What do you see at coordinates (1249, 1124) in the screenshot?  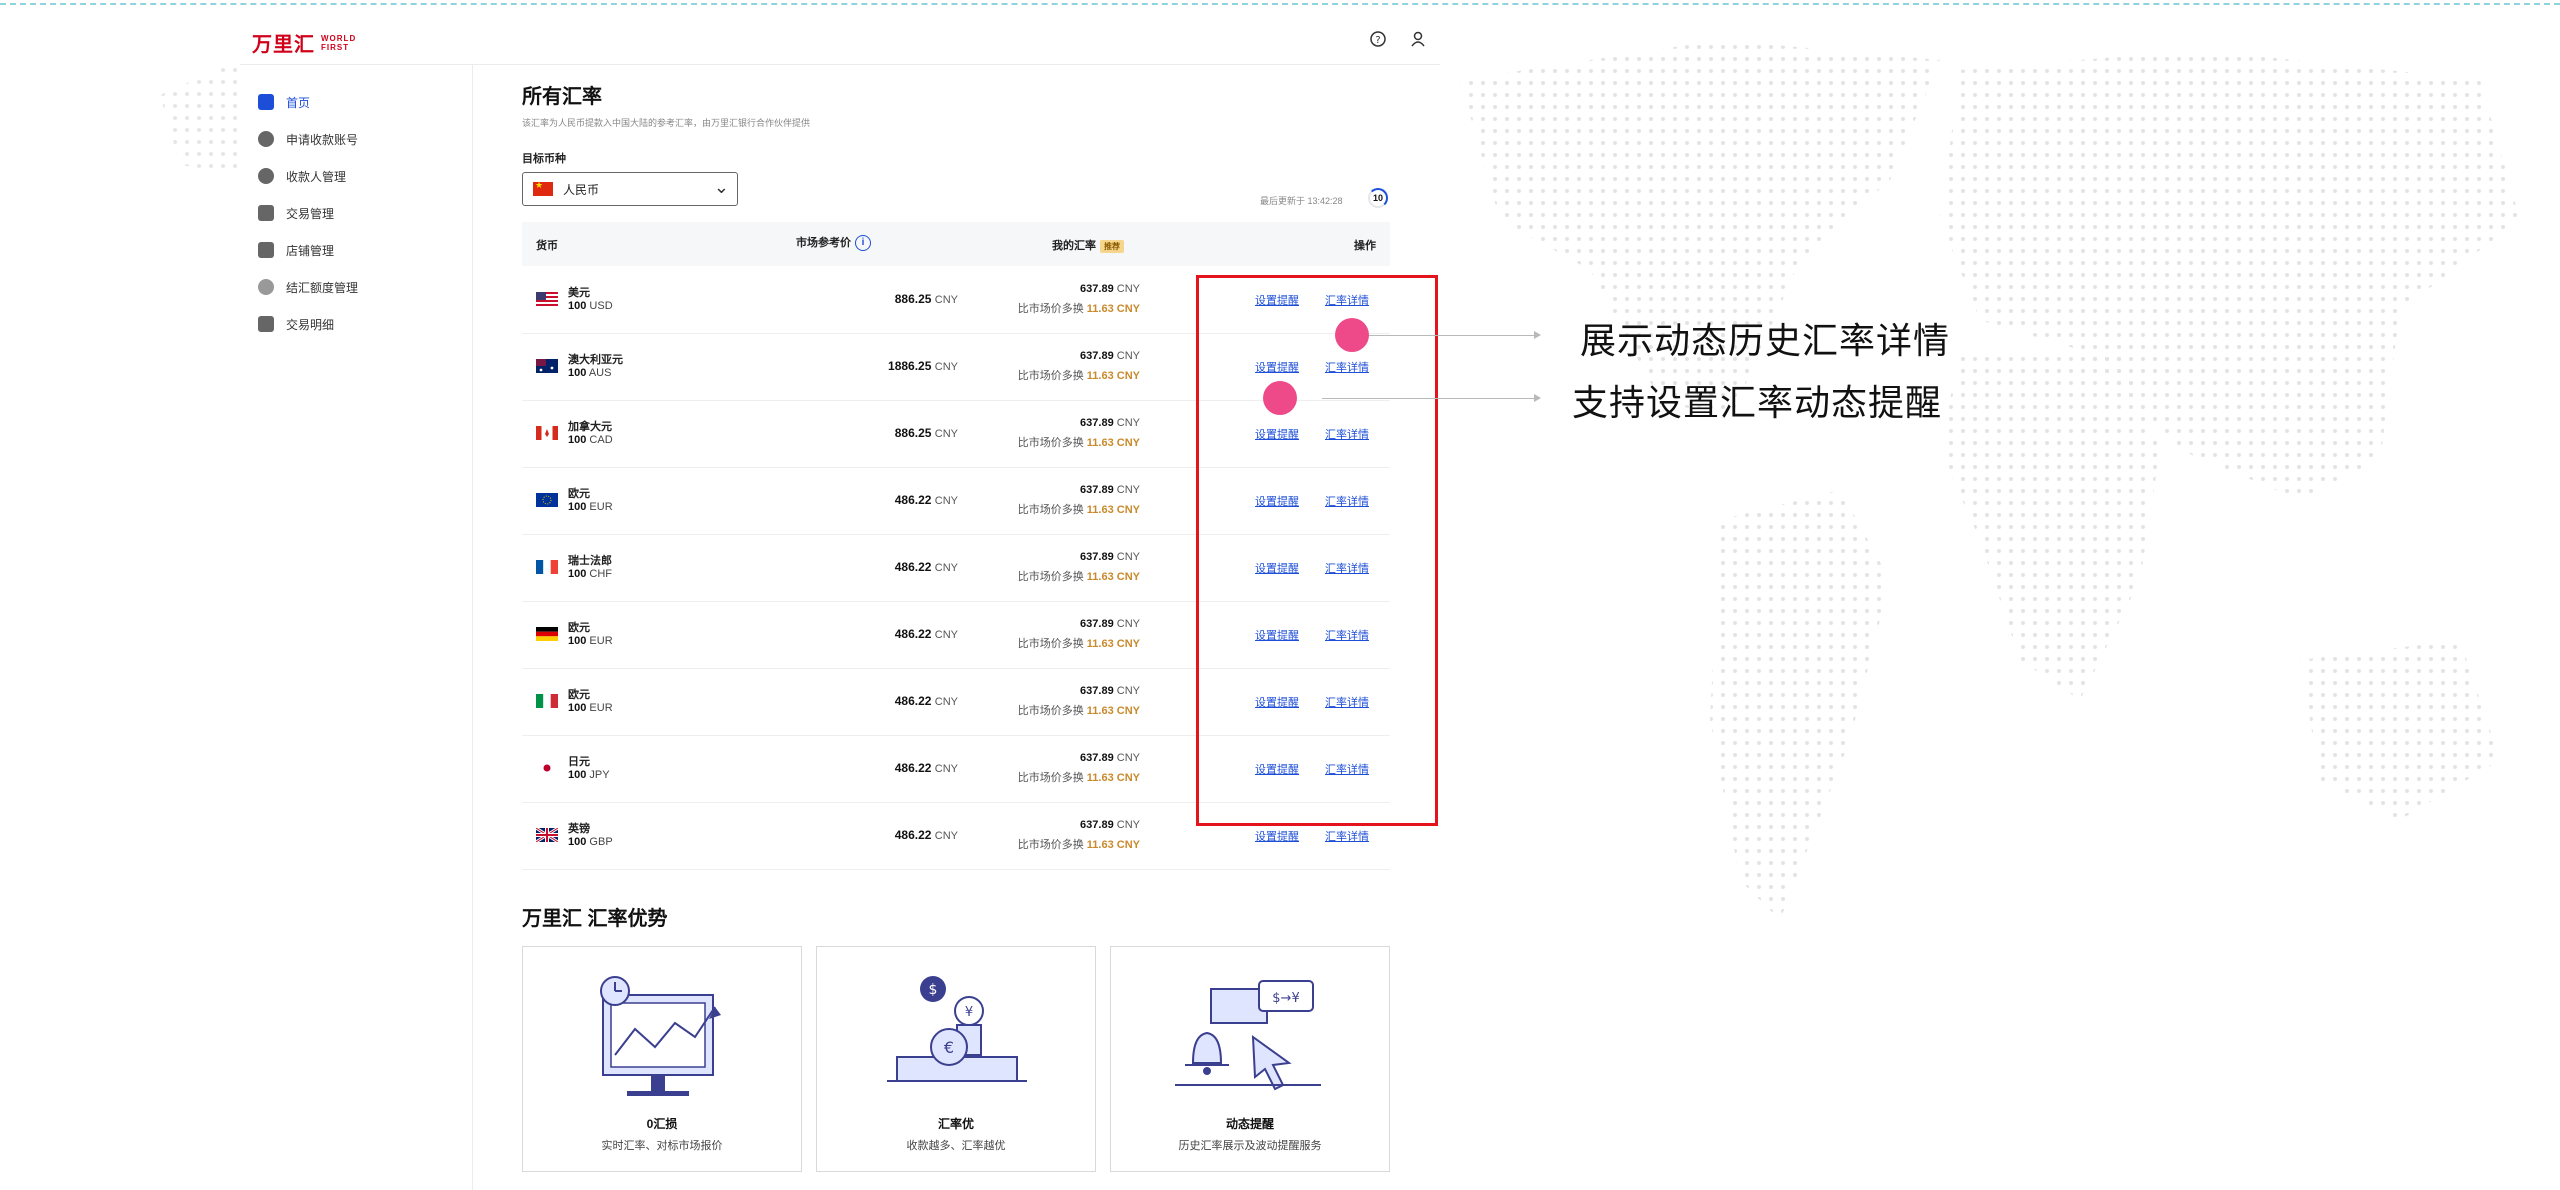 I see `advantage-title: 动态提醒` at bounding box center [1249, 1124].